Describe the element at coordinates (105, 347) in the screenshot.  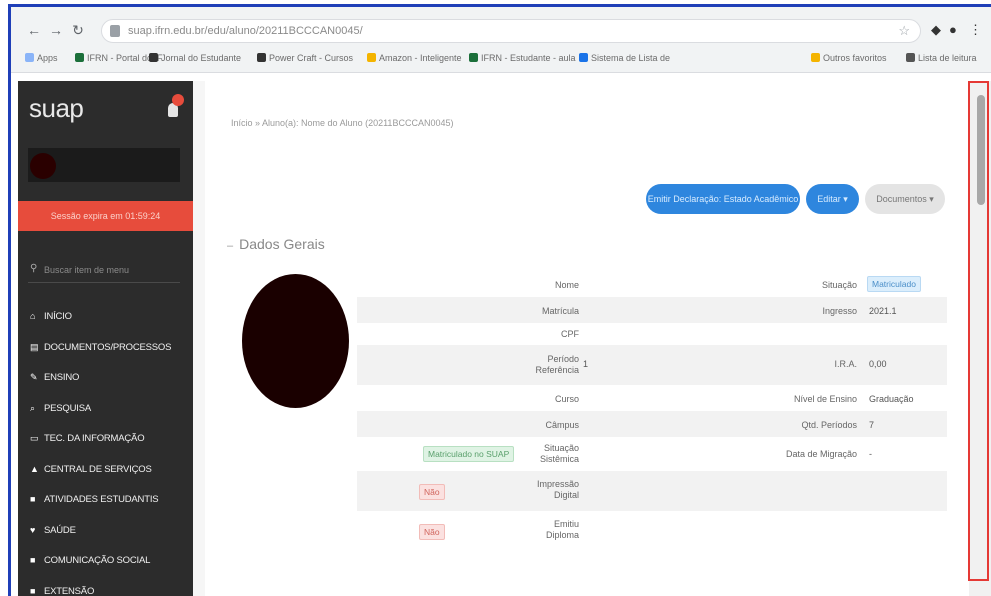
I see `sidebar-item-documentos: ▤ DOCUMENTOS/PROCESSOS` at that location.